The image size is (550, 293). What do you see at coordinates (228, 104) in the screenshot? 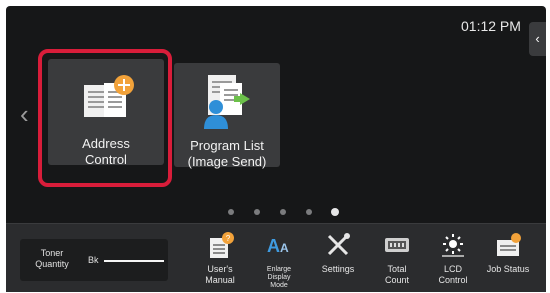
I see `program-list-icon` at bounding box center [228, 104].